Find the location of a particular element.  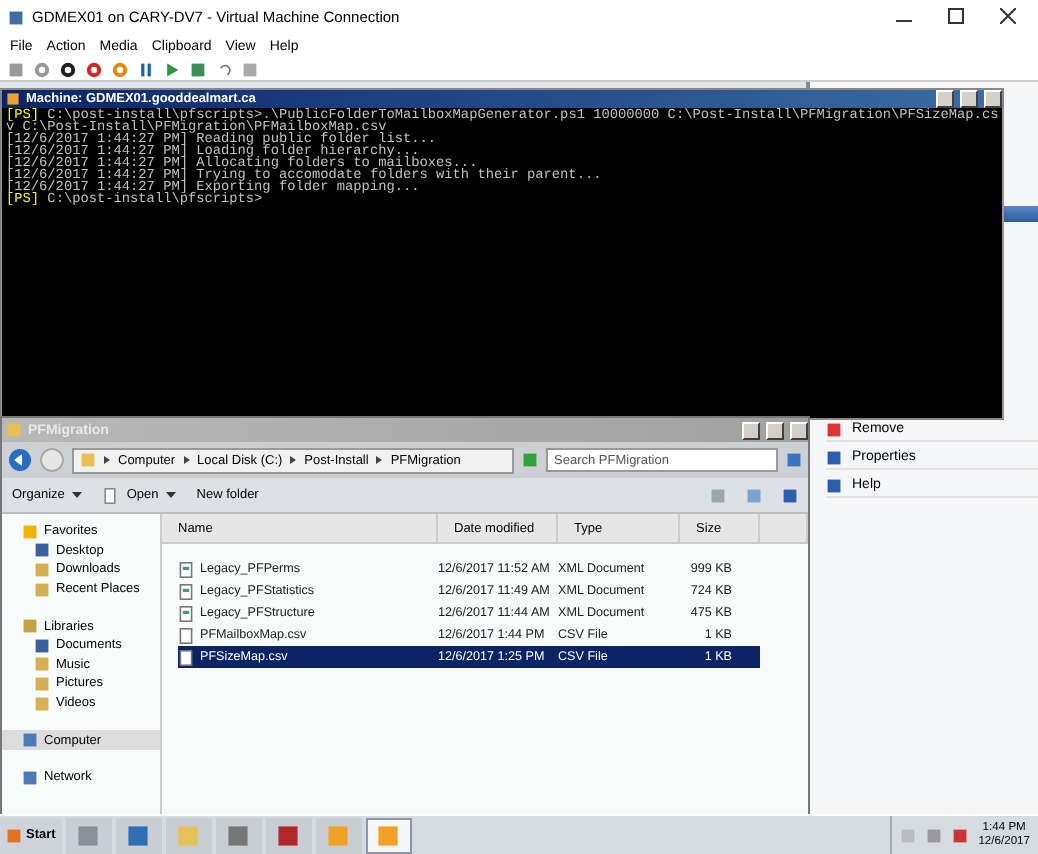

shutdown-icon is located at coordinates (94, 69).